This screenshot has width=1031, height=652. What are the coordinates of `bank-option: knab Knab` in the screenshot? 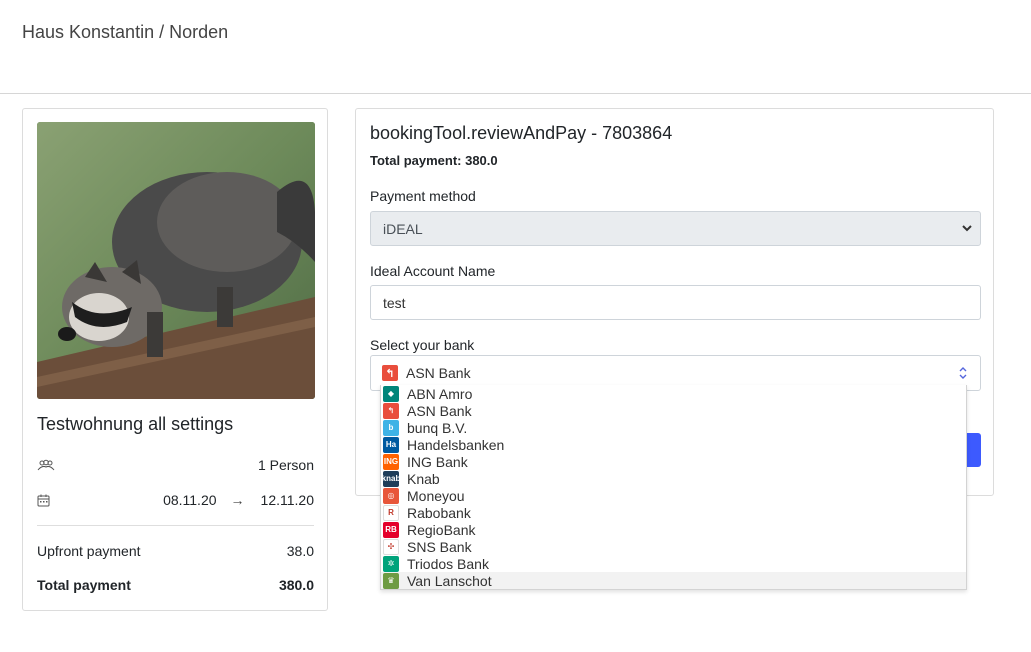 It's located at (673, 478).